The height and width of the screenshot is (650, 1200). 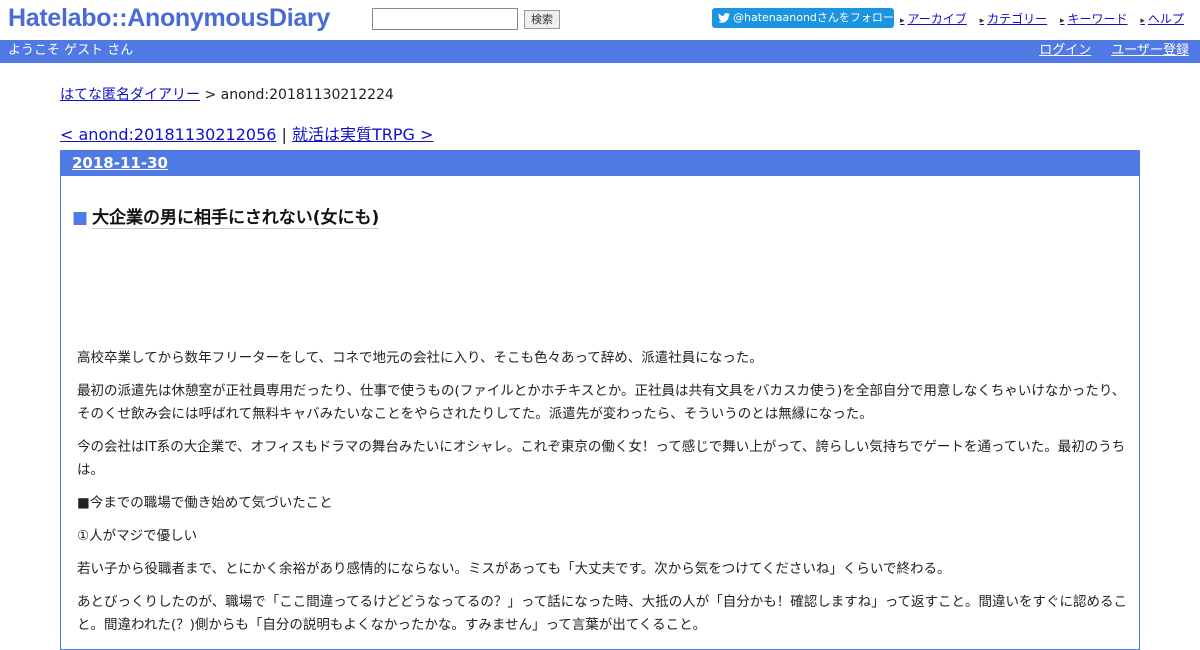 What do you see at coordinates (1165, 19) in the screenshot?
I see `help-link-label: ヘルプ` at bounding box center [1165, 19].